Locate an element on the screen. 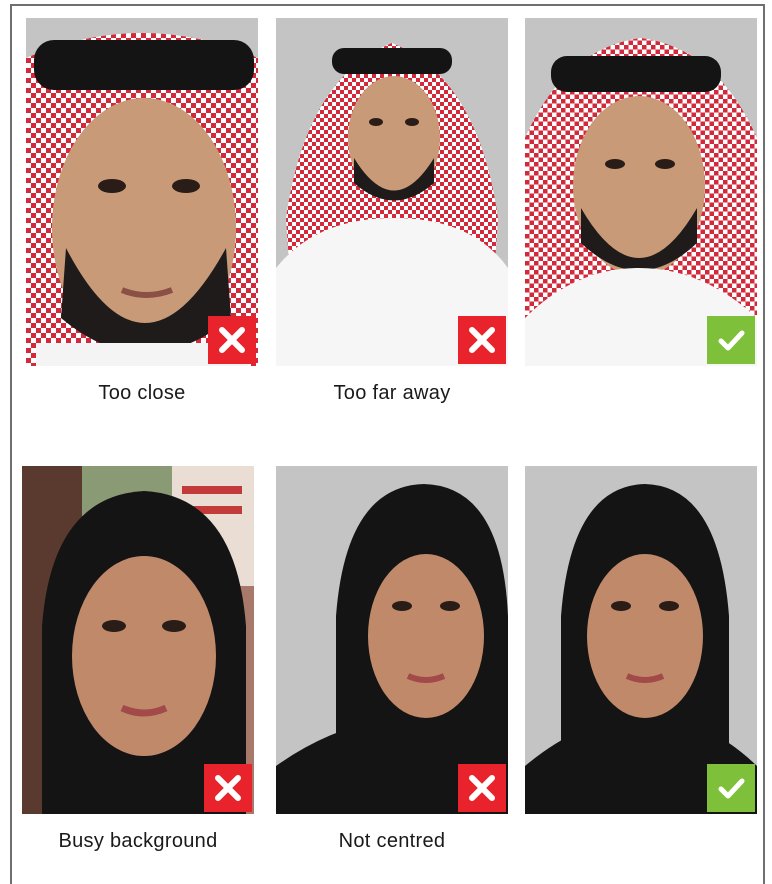  photo-busy-background is located at coordinates (138, 640).